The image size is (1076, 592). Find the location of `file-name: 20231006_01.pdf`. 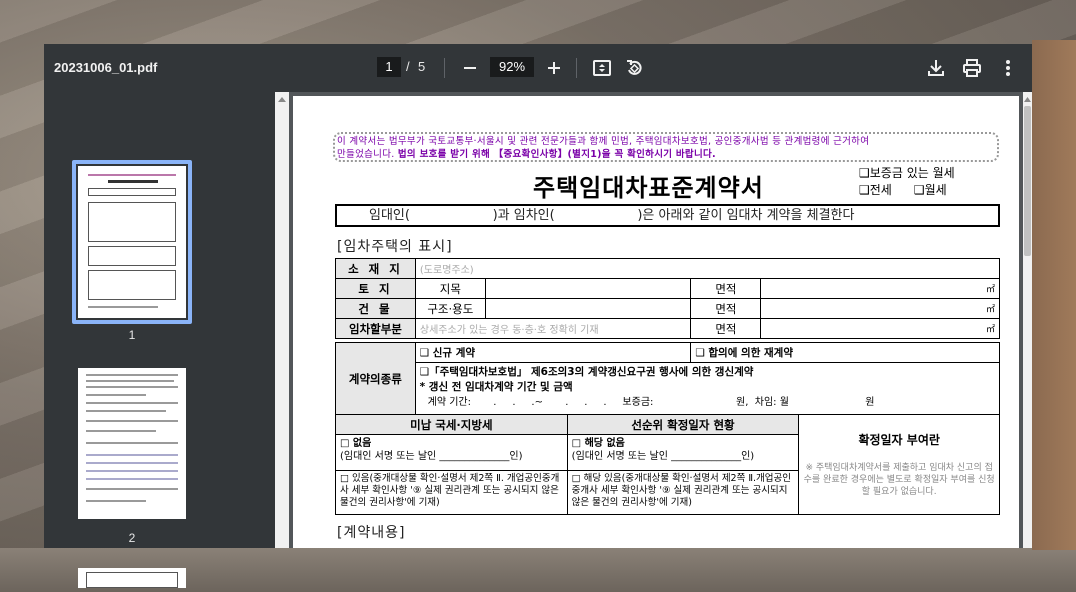

file-name: 20231006_01.pdf is located at coordinates (106, 67).